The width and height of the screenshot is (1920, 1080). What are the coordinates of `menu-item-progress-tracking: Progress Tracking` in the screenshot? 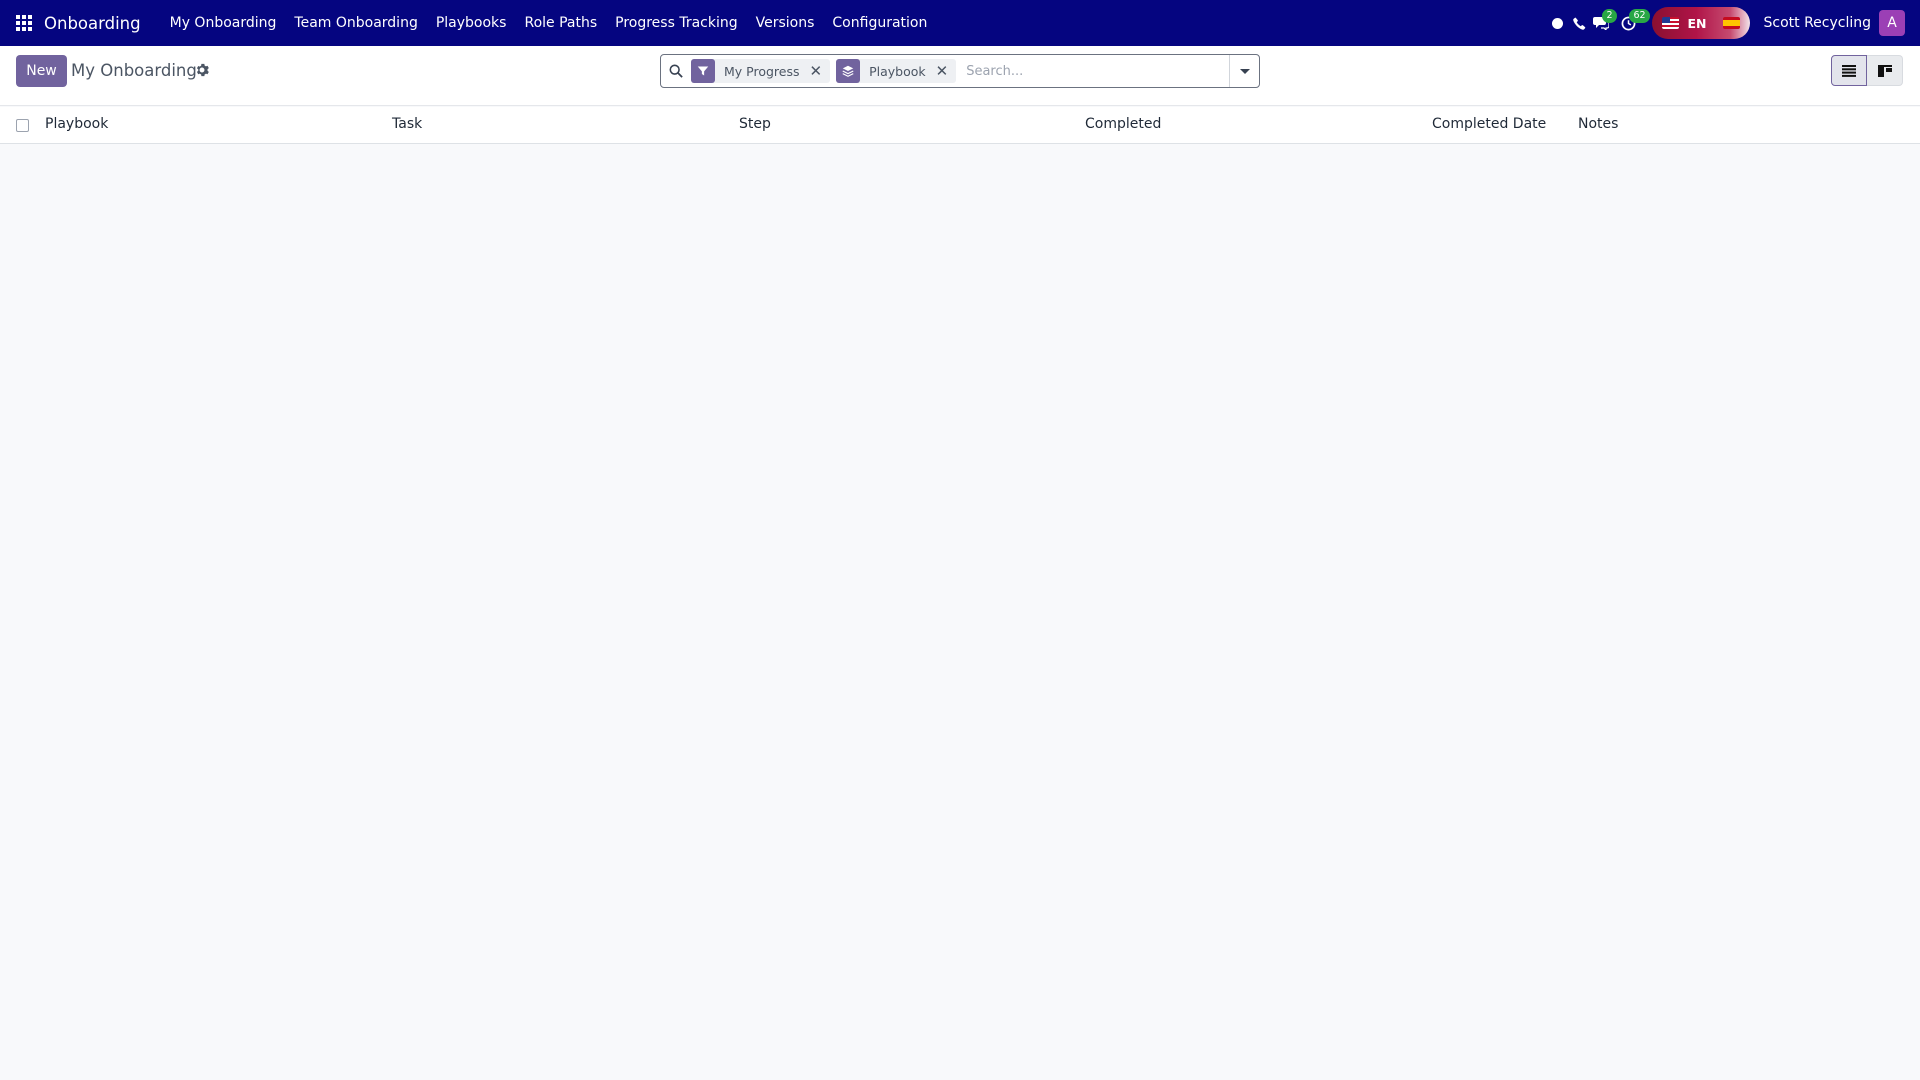 It's located at (676, 23).